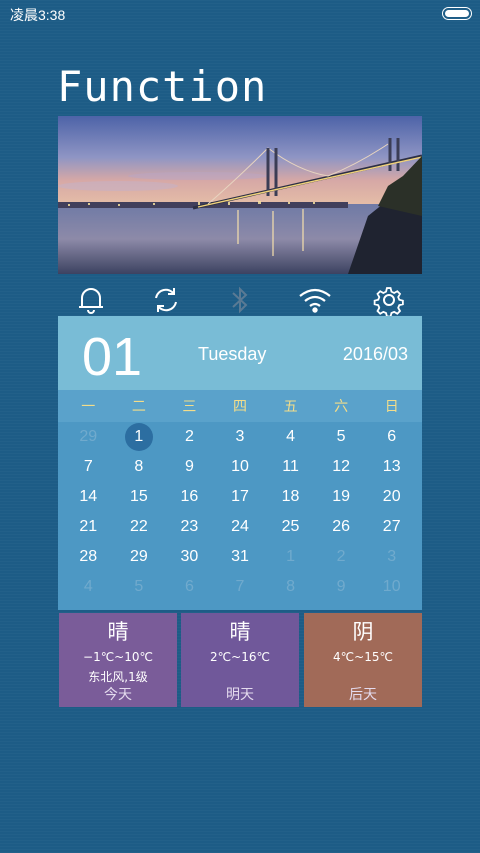 This screenshot has height=853, width=480. What do you see at coordinates (118, 657) in the screenshot?
I see `weather-temperature: −1℃~10℃` at bounding box center [118, 657].